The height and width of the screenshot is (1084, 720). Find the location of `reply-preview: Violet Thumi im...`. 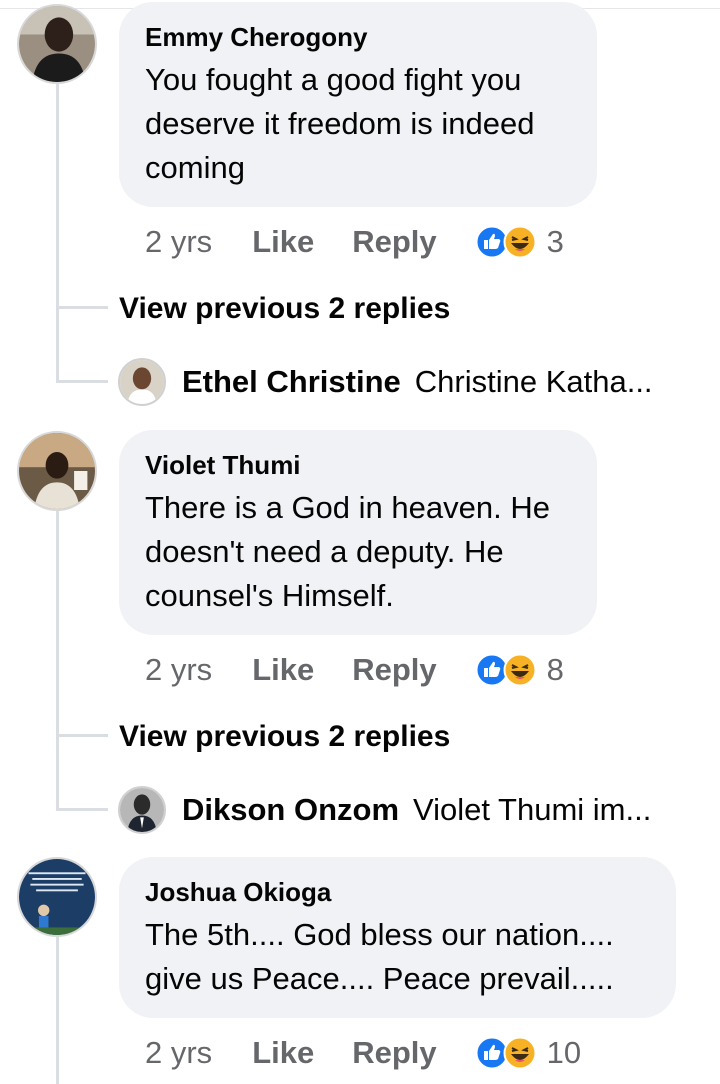

reply-preview: Violet Thumi im... is located at coordinates (532, 809).